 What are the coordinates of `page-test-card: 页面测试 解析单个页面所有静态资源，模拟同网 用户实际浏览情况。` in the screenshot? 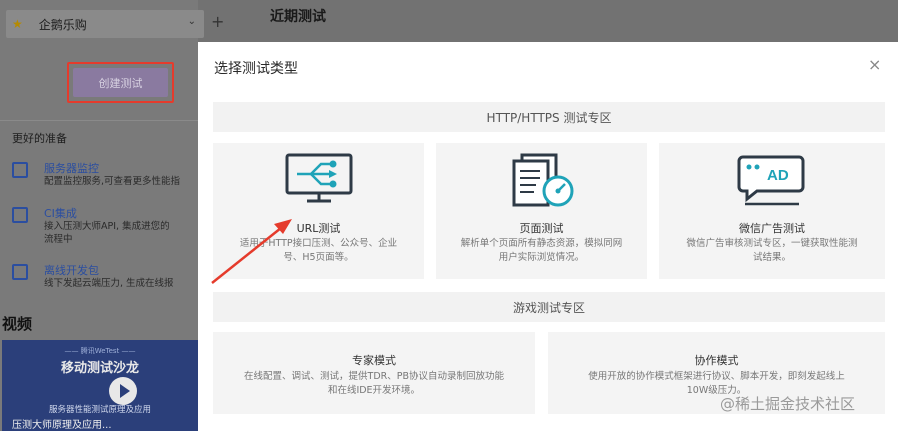 It's located at (541, 211).